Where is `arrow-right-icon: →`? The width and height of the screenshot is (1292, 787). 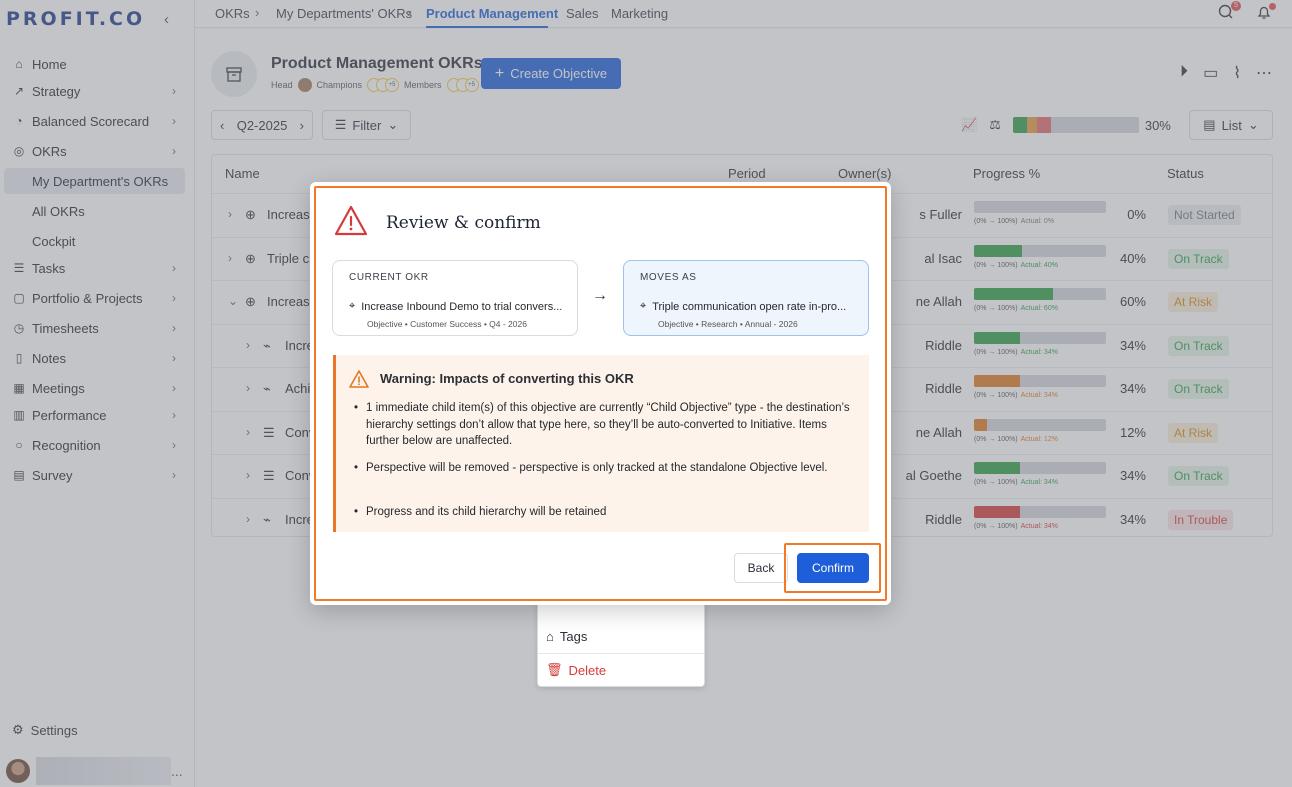 arrow-right-icon: → is located at coordinates (600, 295).